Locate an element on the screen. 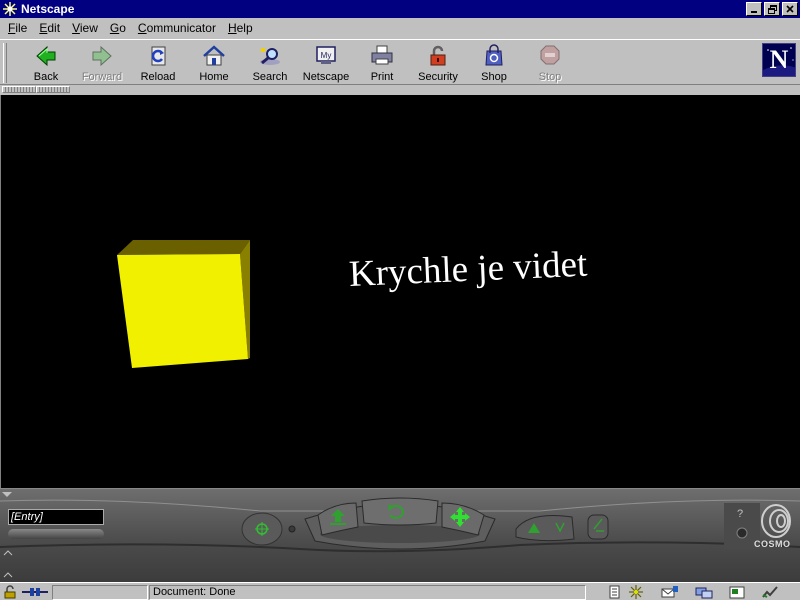 The image size is (800, 600). security-button: Security is located at coordinates (438, 63).